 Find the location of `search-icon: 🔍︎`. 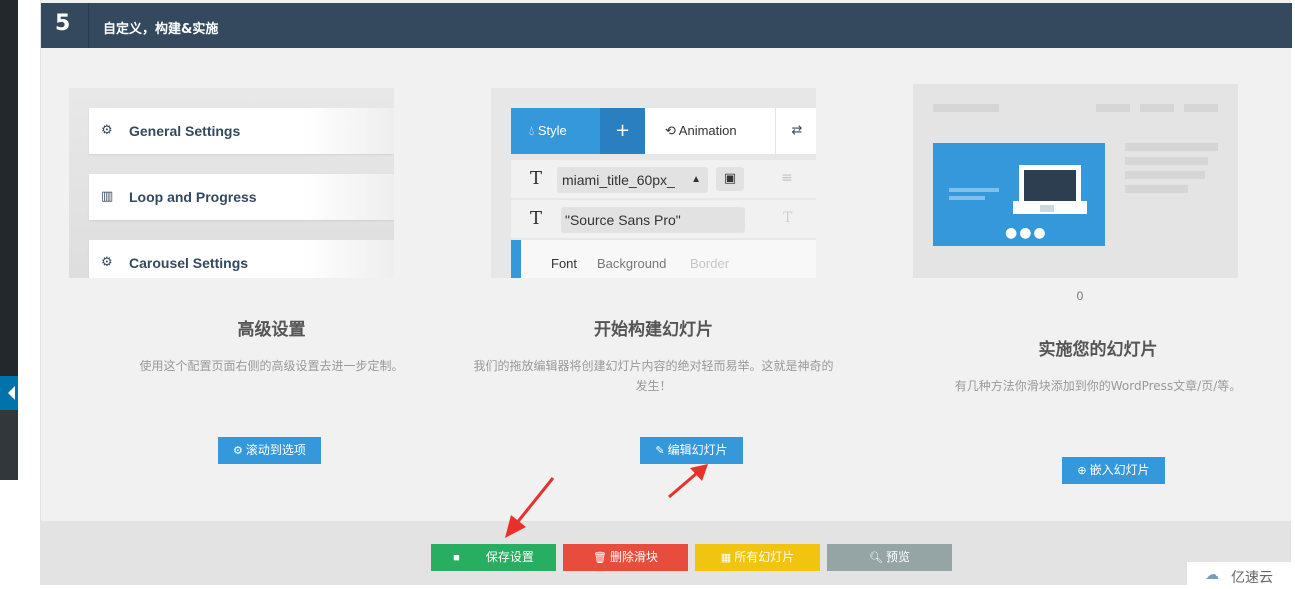

search-icon: 🔍︎ is located at coordinates (876, 558).